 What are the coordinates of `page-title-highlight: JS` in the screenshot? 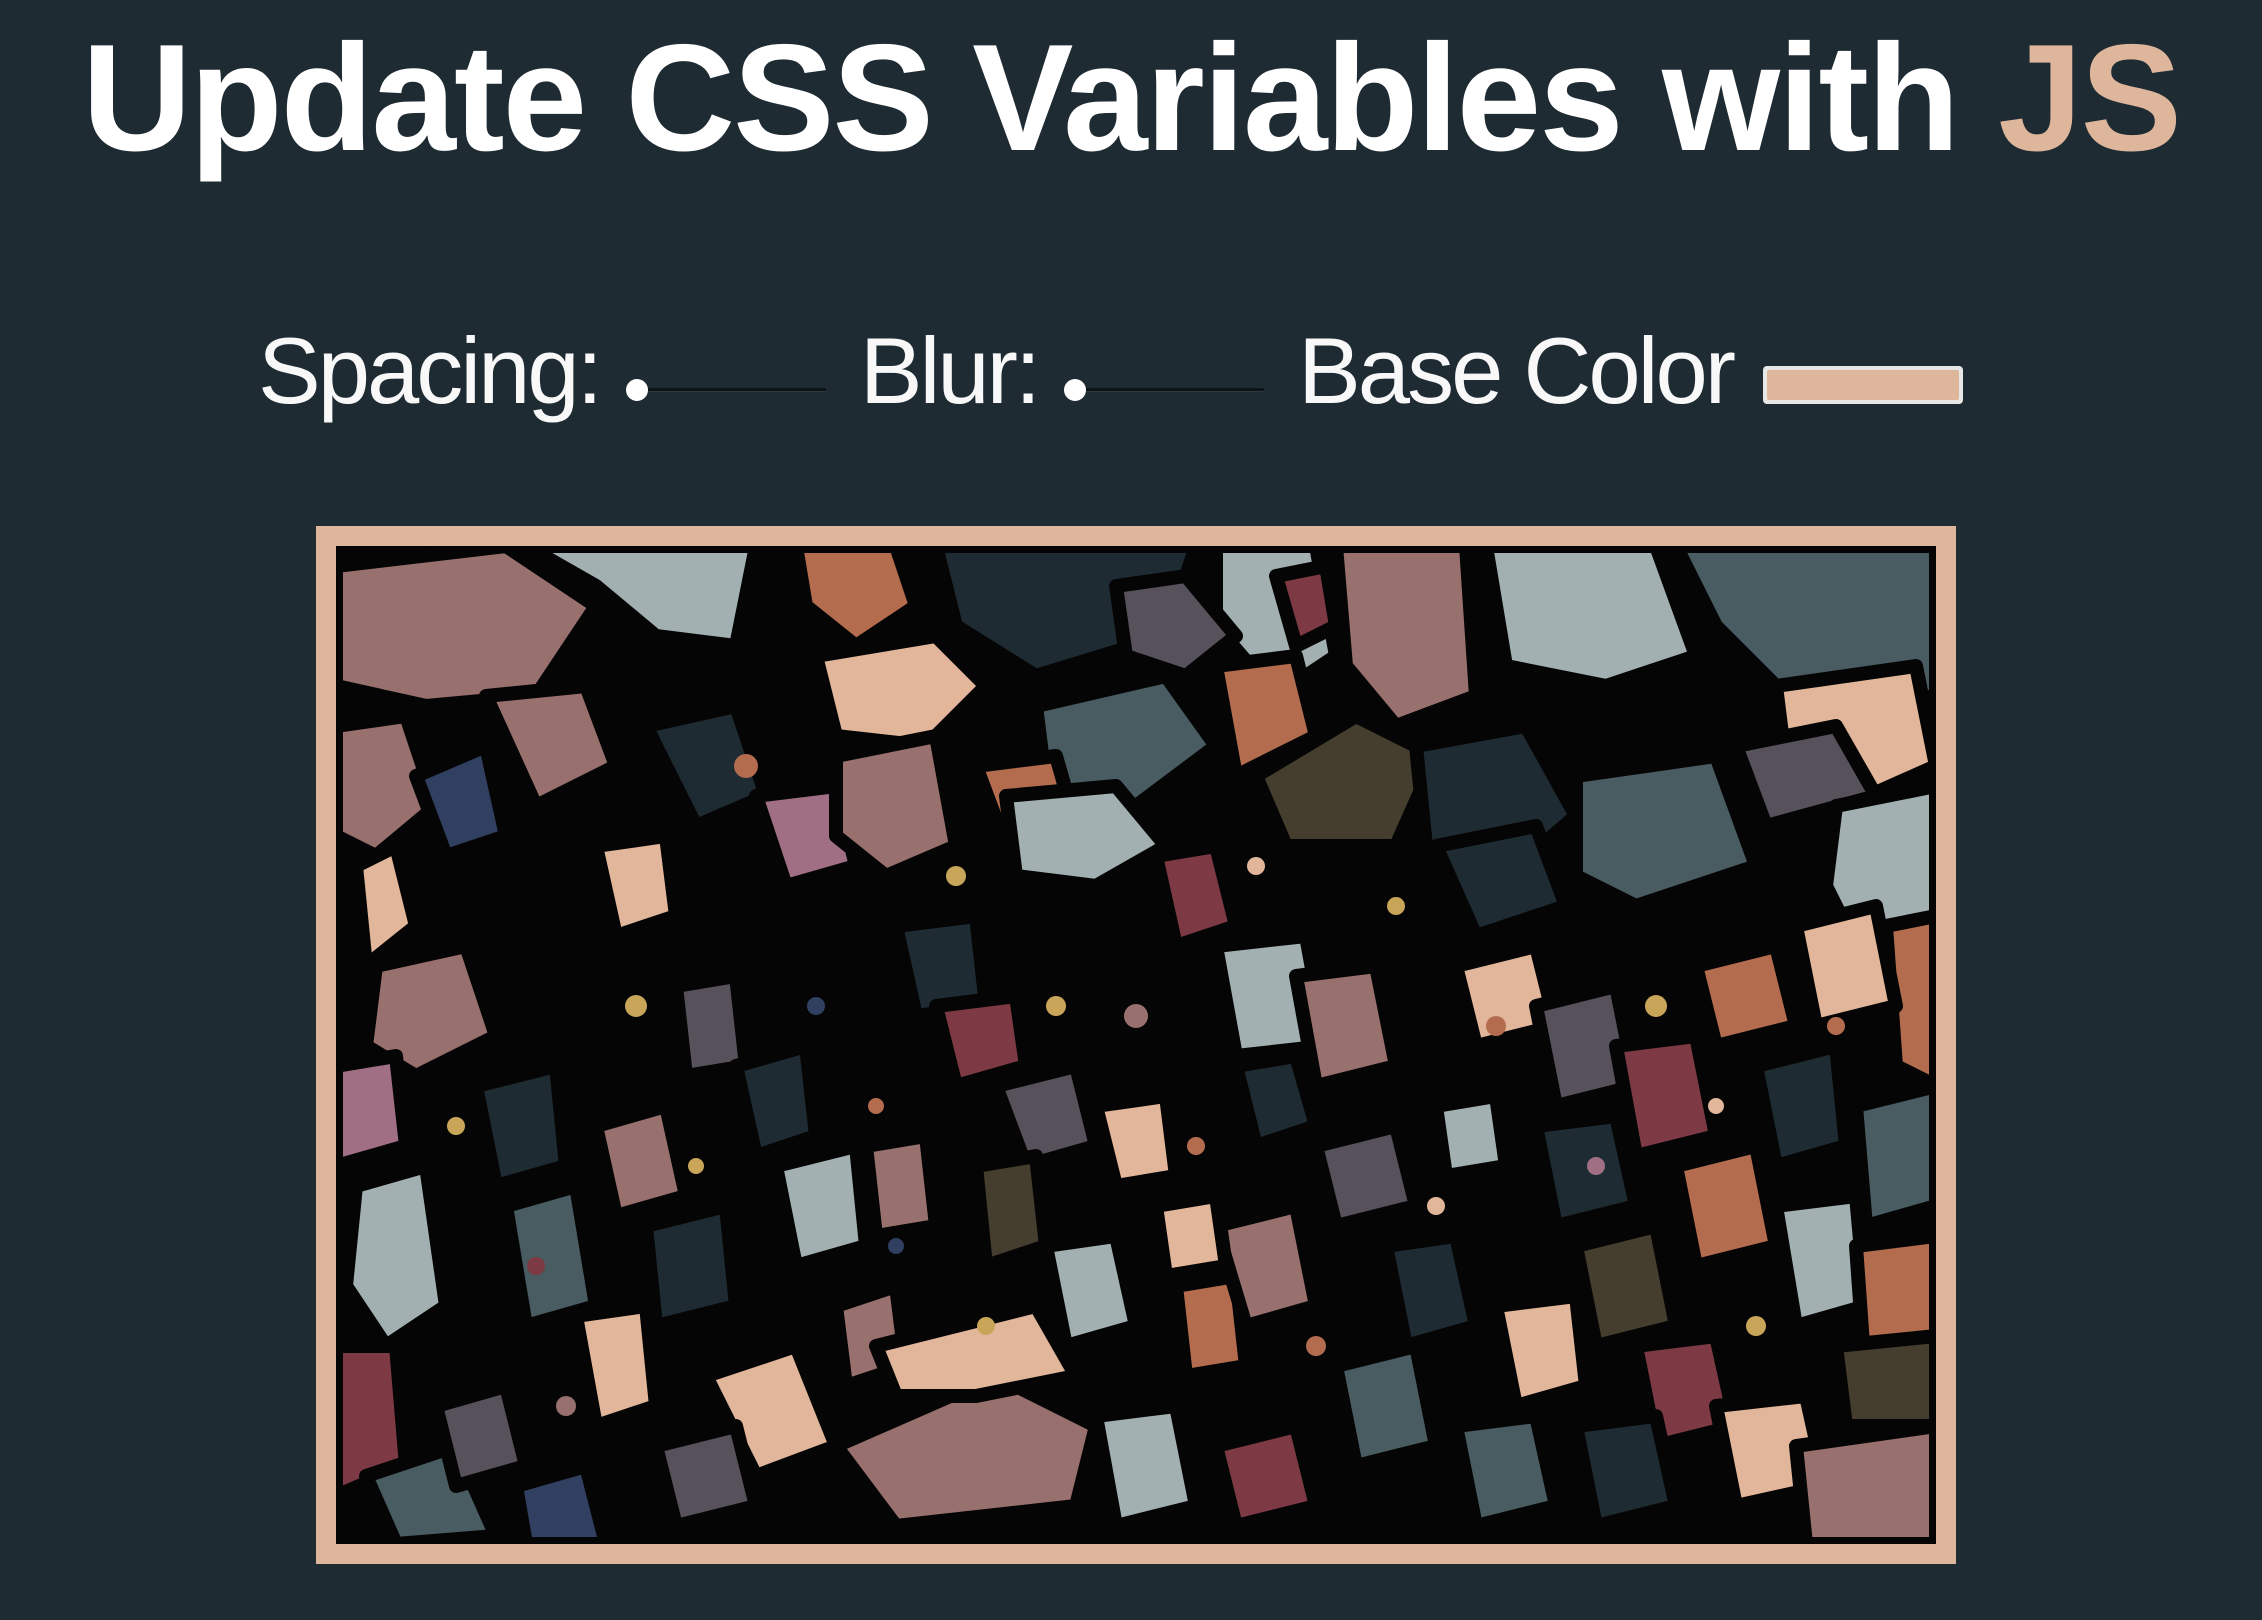 It's located at (2090, 98).